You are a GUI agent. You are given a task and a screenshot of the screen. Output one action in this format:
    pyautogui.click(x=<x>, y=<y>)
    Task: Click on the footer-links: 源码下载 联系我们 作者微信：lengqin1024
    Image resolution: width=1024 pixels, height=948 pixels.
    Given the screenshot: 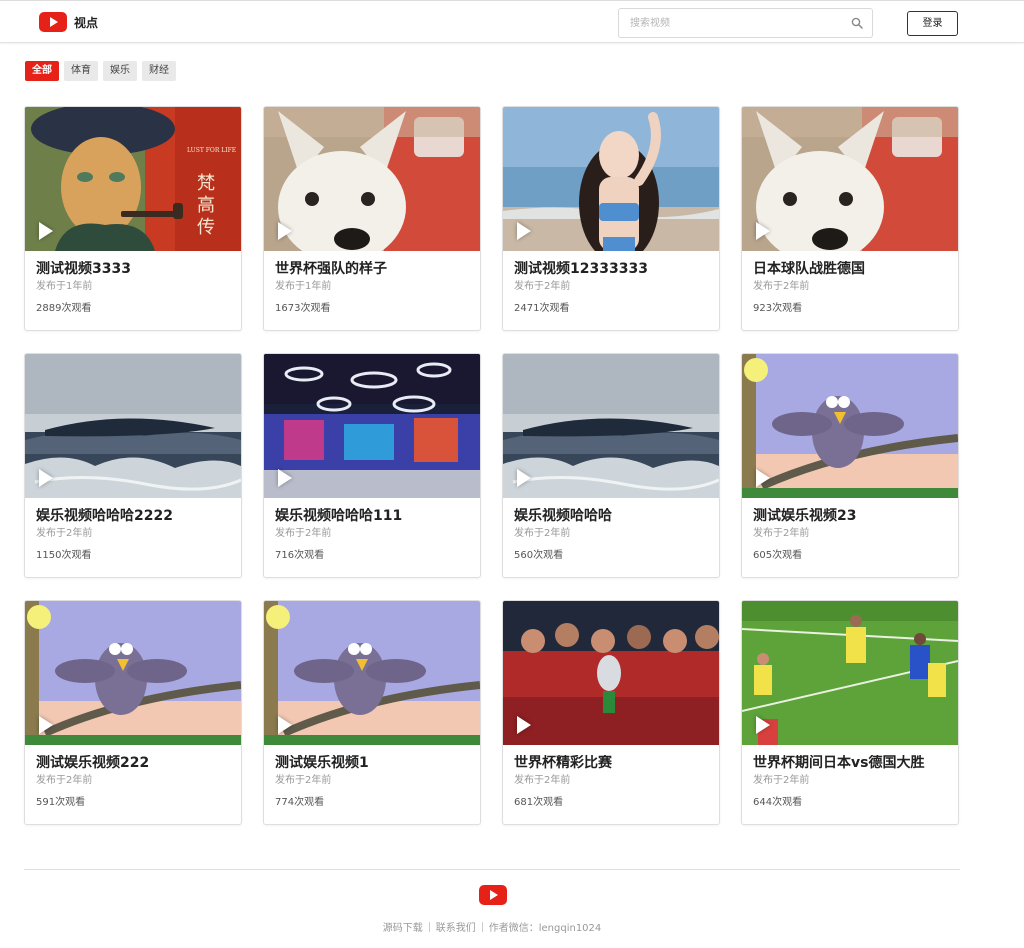 What is the action you would take?
    pyautogui.click(x=492, y=926)
    